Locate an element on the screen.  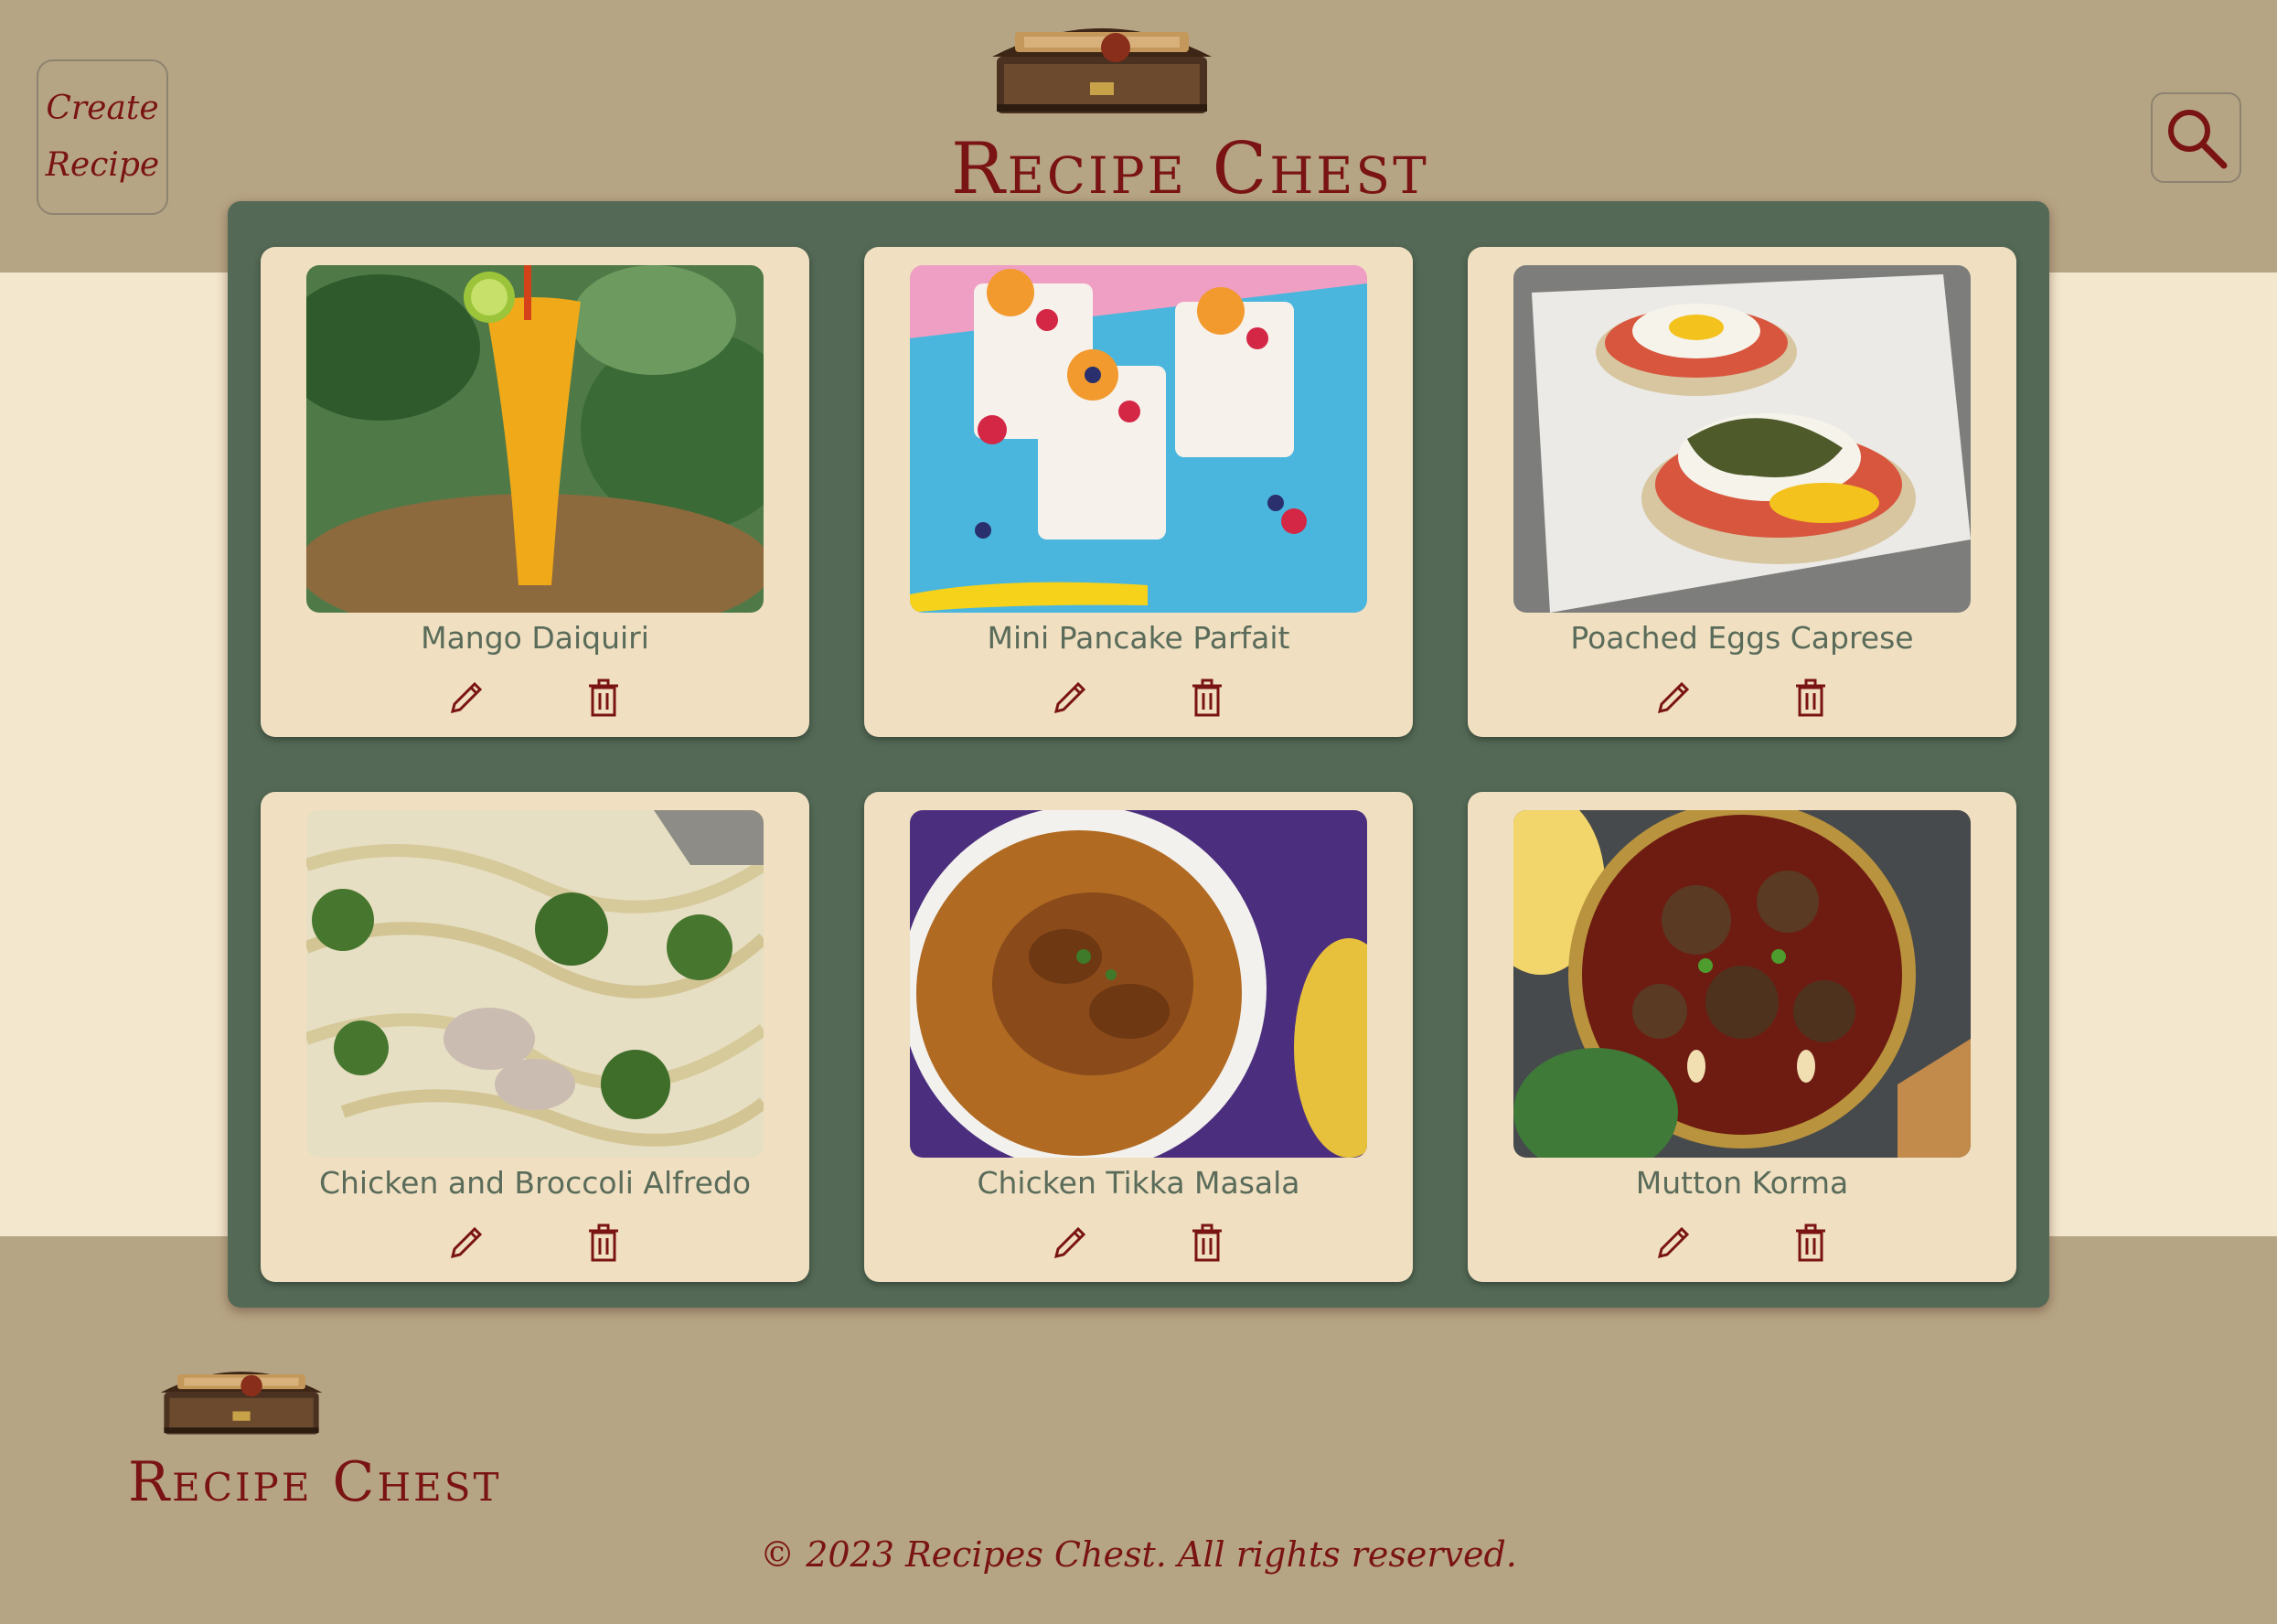
create-recipe-label-2: Recipe is located at coordinates (103, 165).